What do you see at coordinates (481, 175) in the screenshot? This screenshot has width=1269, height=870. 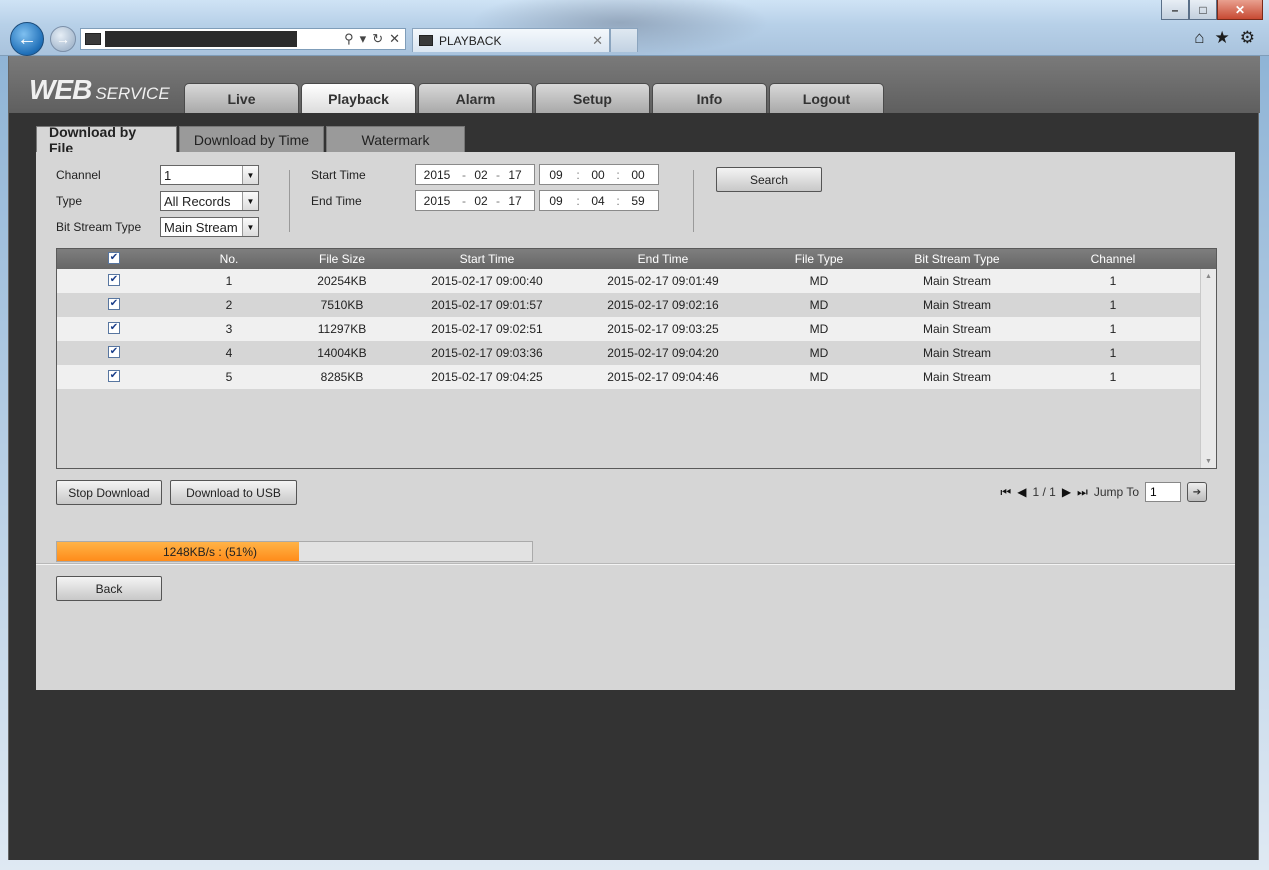 I see `start-month: 02` at bounding box center [481, 175].